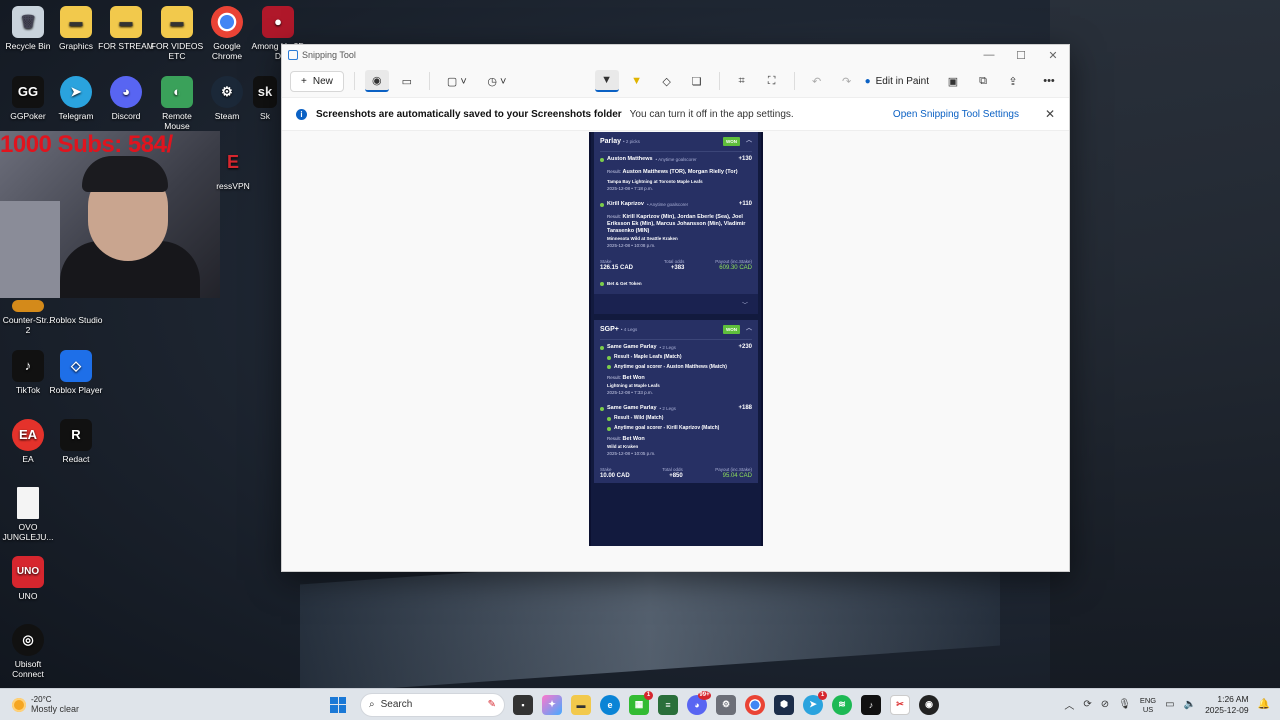  I want to click on discord-icon: ◕, so click(126, 92).